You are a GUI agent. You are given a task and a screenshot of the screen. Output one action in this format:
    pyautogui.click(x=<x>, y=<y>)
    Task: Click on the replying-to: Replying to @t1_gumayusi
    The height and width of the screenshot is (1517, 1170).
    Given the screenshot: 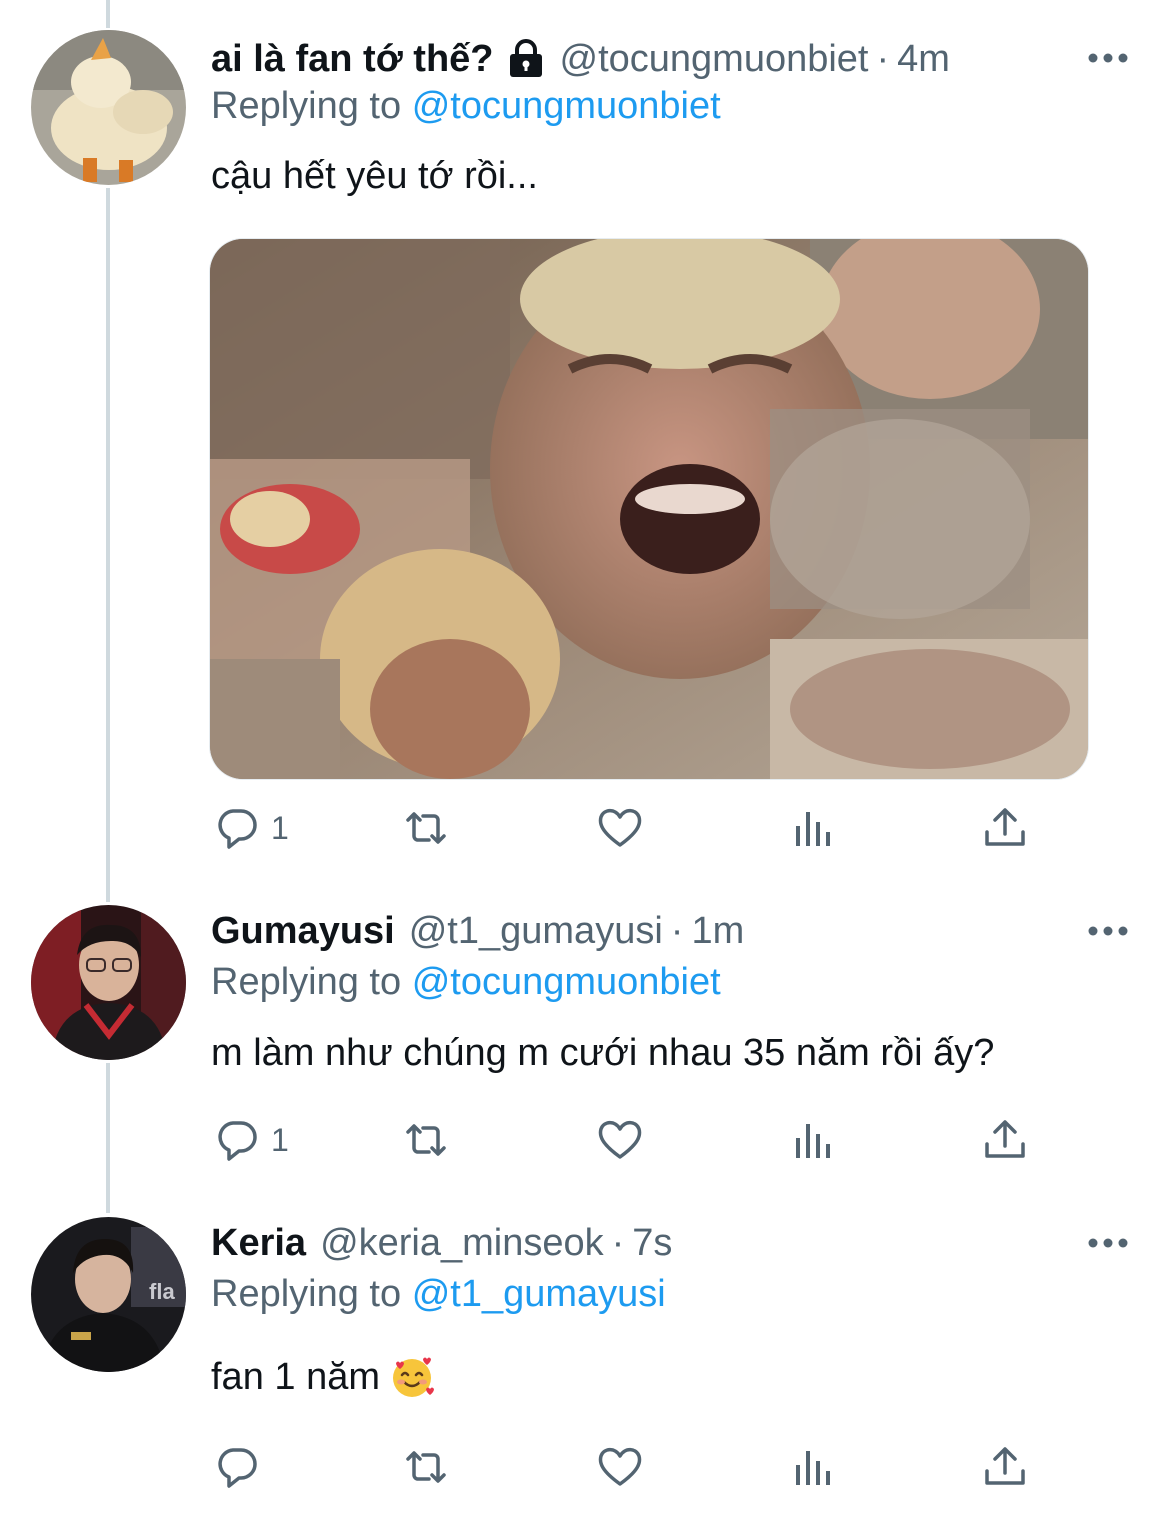 What is the action you would take?
    pyautogui.click(x=438, y=1294)
    